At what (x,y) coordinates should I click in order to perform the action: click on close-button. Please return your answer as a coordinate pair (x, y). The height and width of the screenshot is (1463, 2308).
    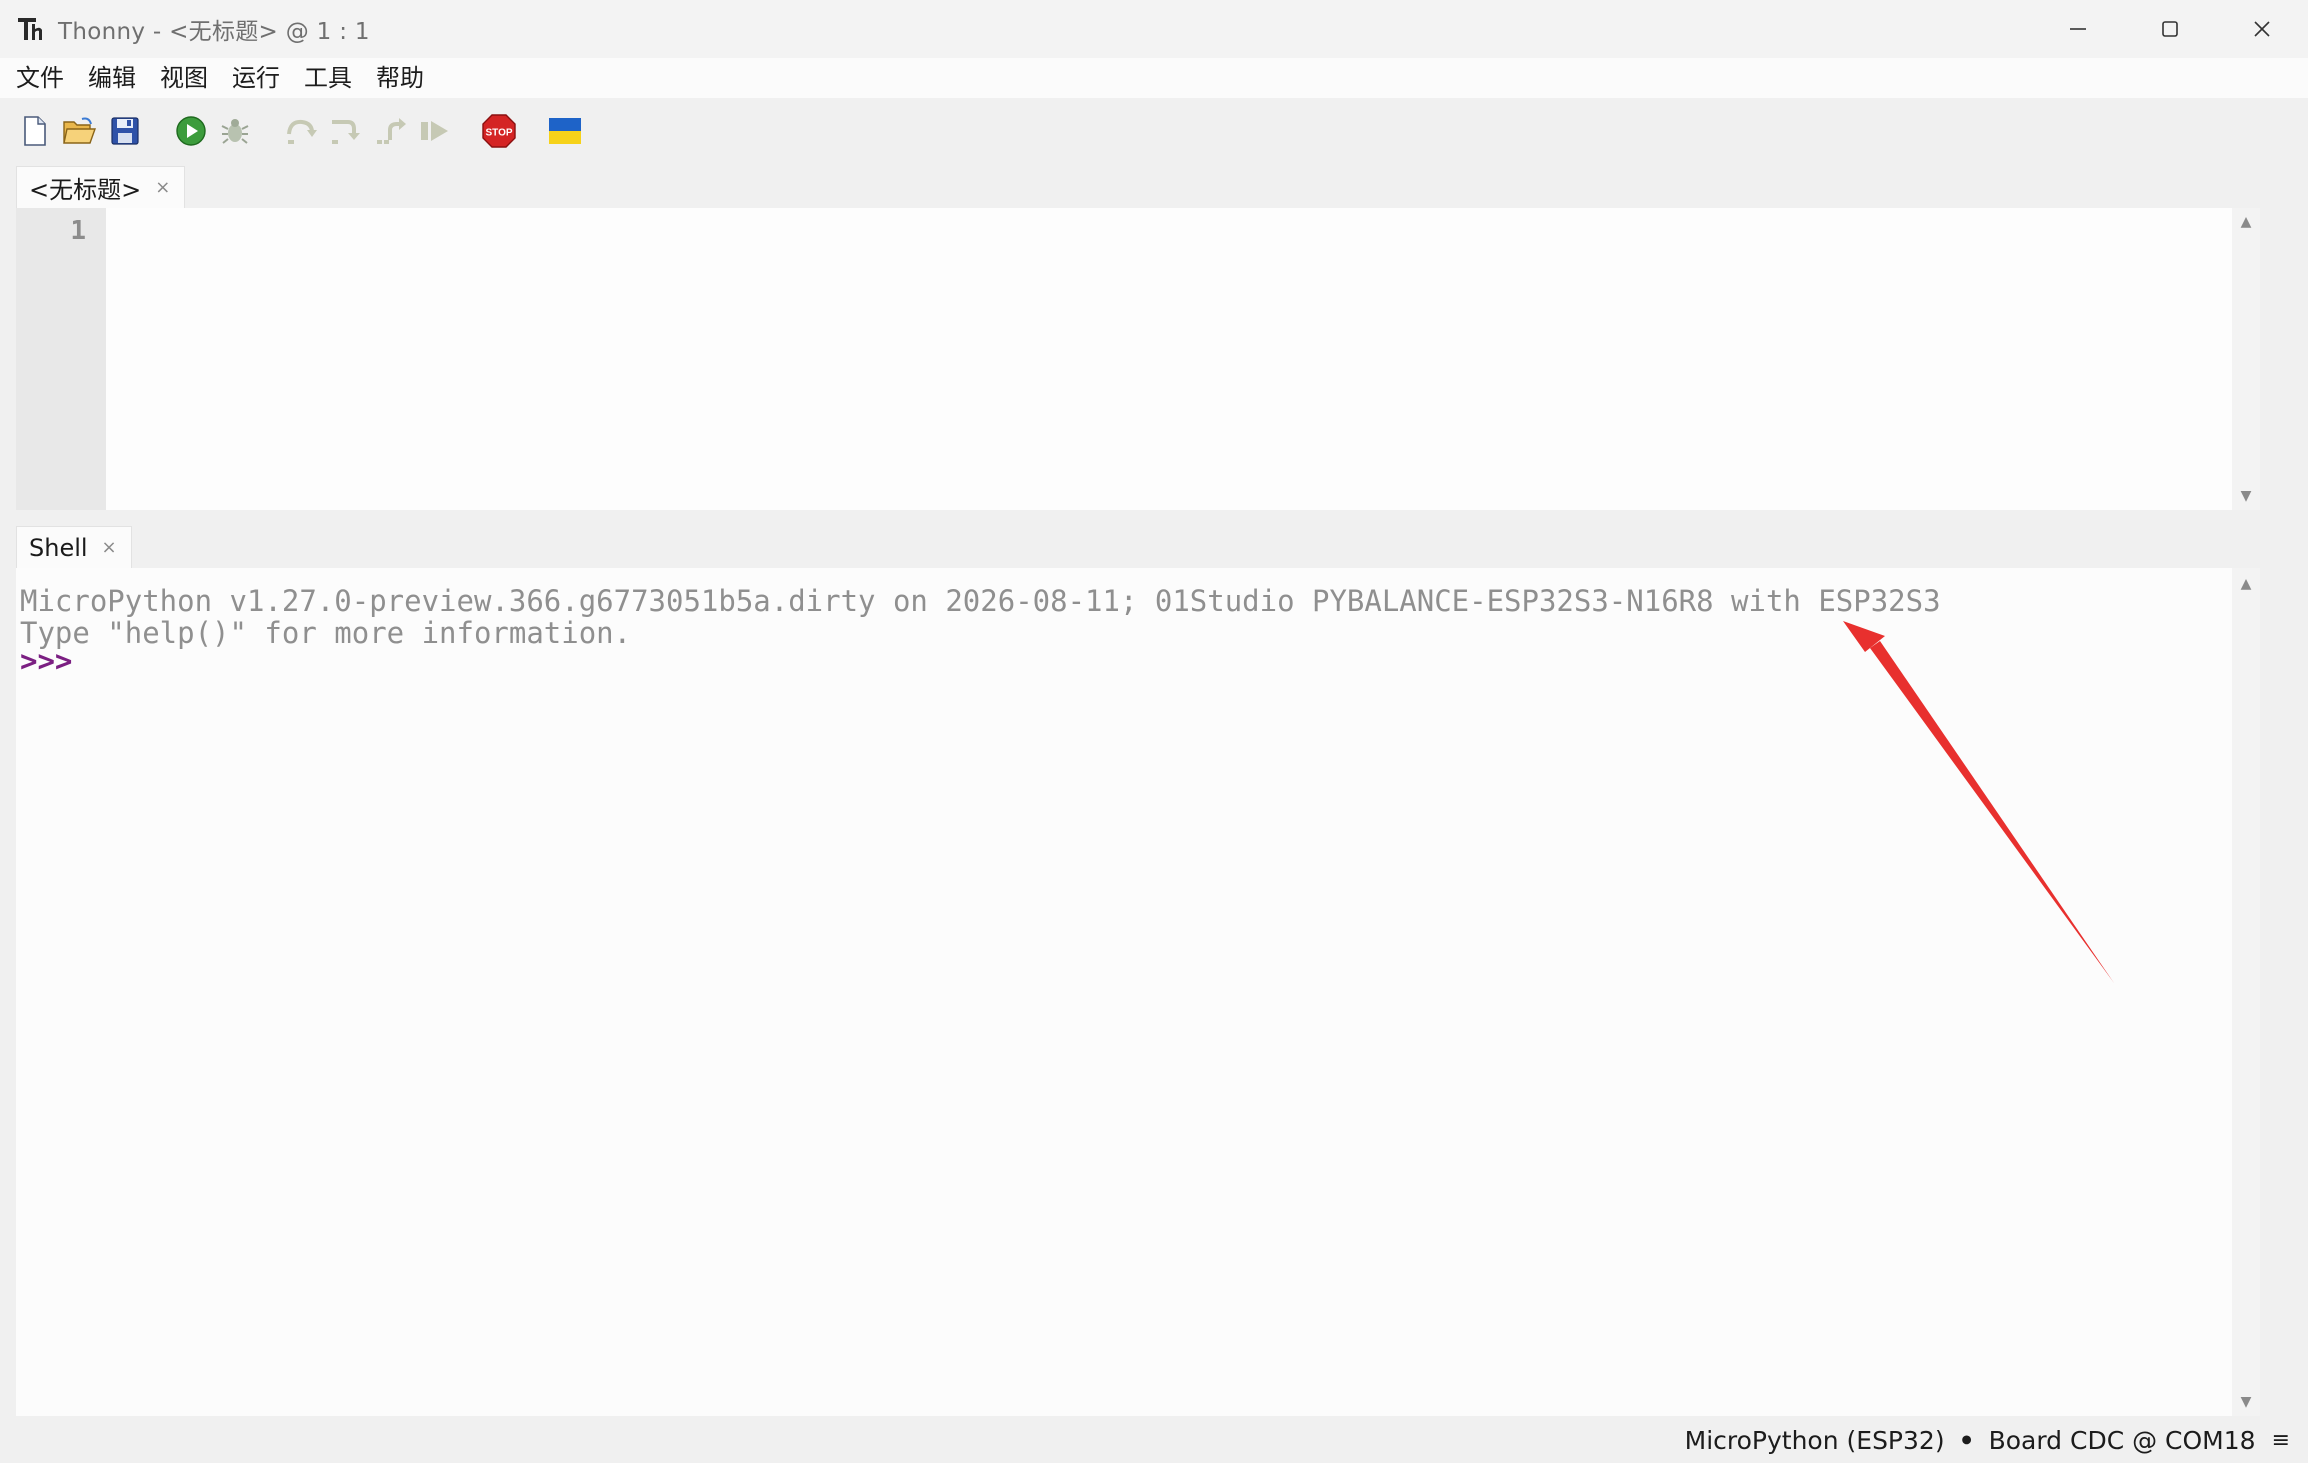
    Looking at the image, I should click on (2262, 29).